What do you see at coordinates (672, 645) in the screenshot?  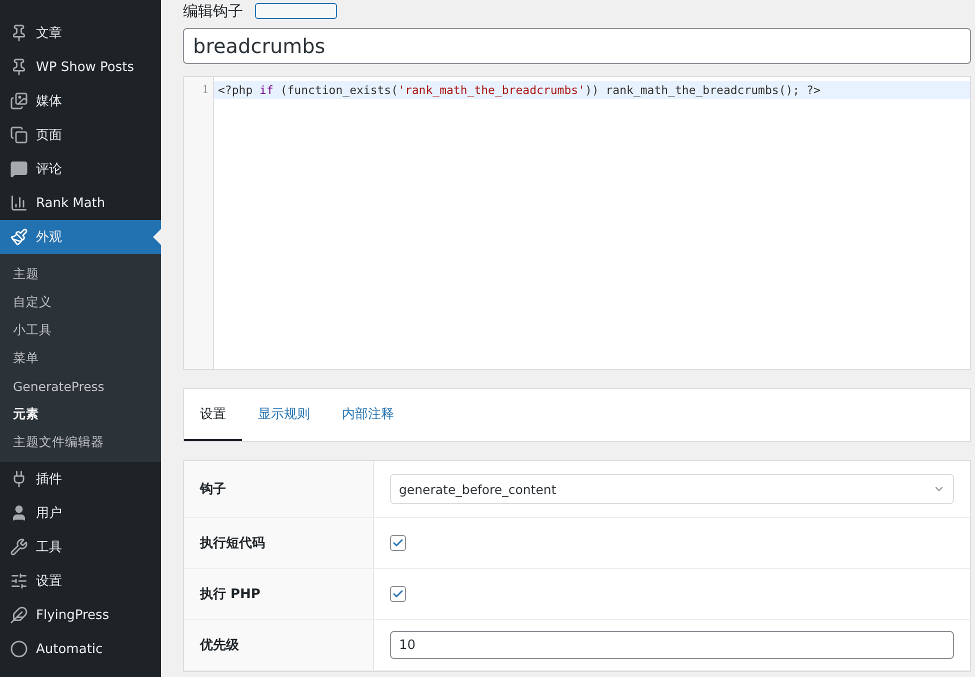 I see `priority-input-field: 10` at bounding box center [672, 645].